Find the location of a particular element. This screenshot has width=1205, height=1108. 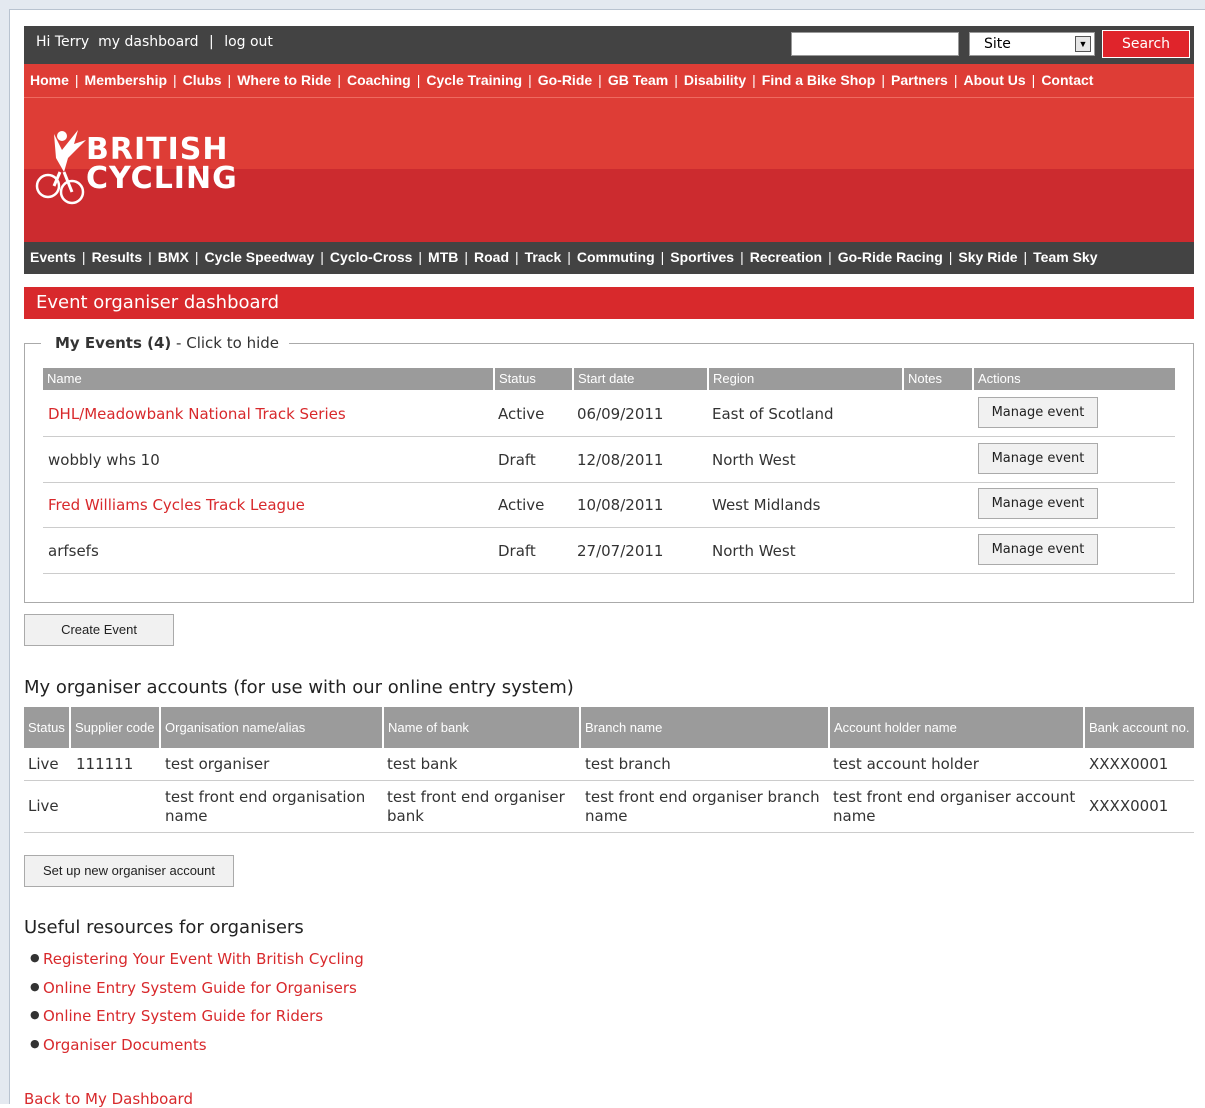

nav-item-clubs: Clubs is located at coordinates (202, 80).